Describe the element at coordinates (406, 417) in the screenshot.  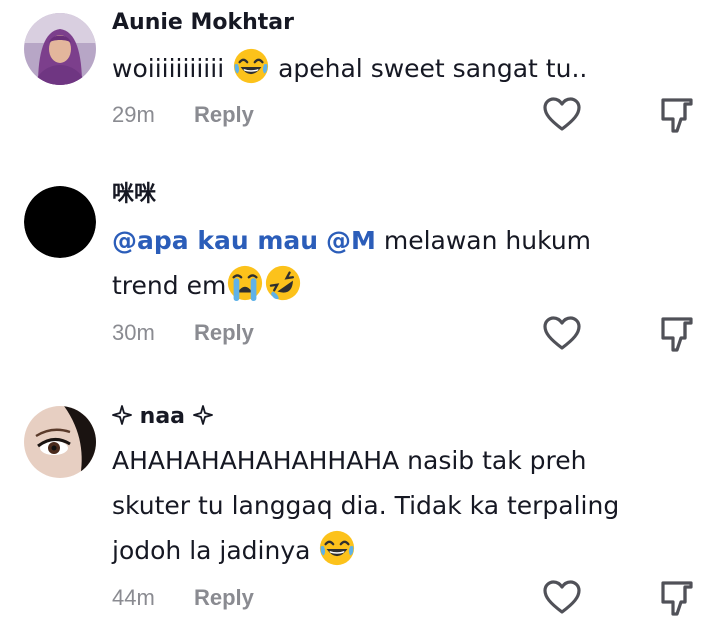
I see `comment-username: naa` at that location.